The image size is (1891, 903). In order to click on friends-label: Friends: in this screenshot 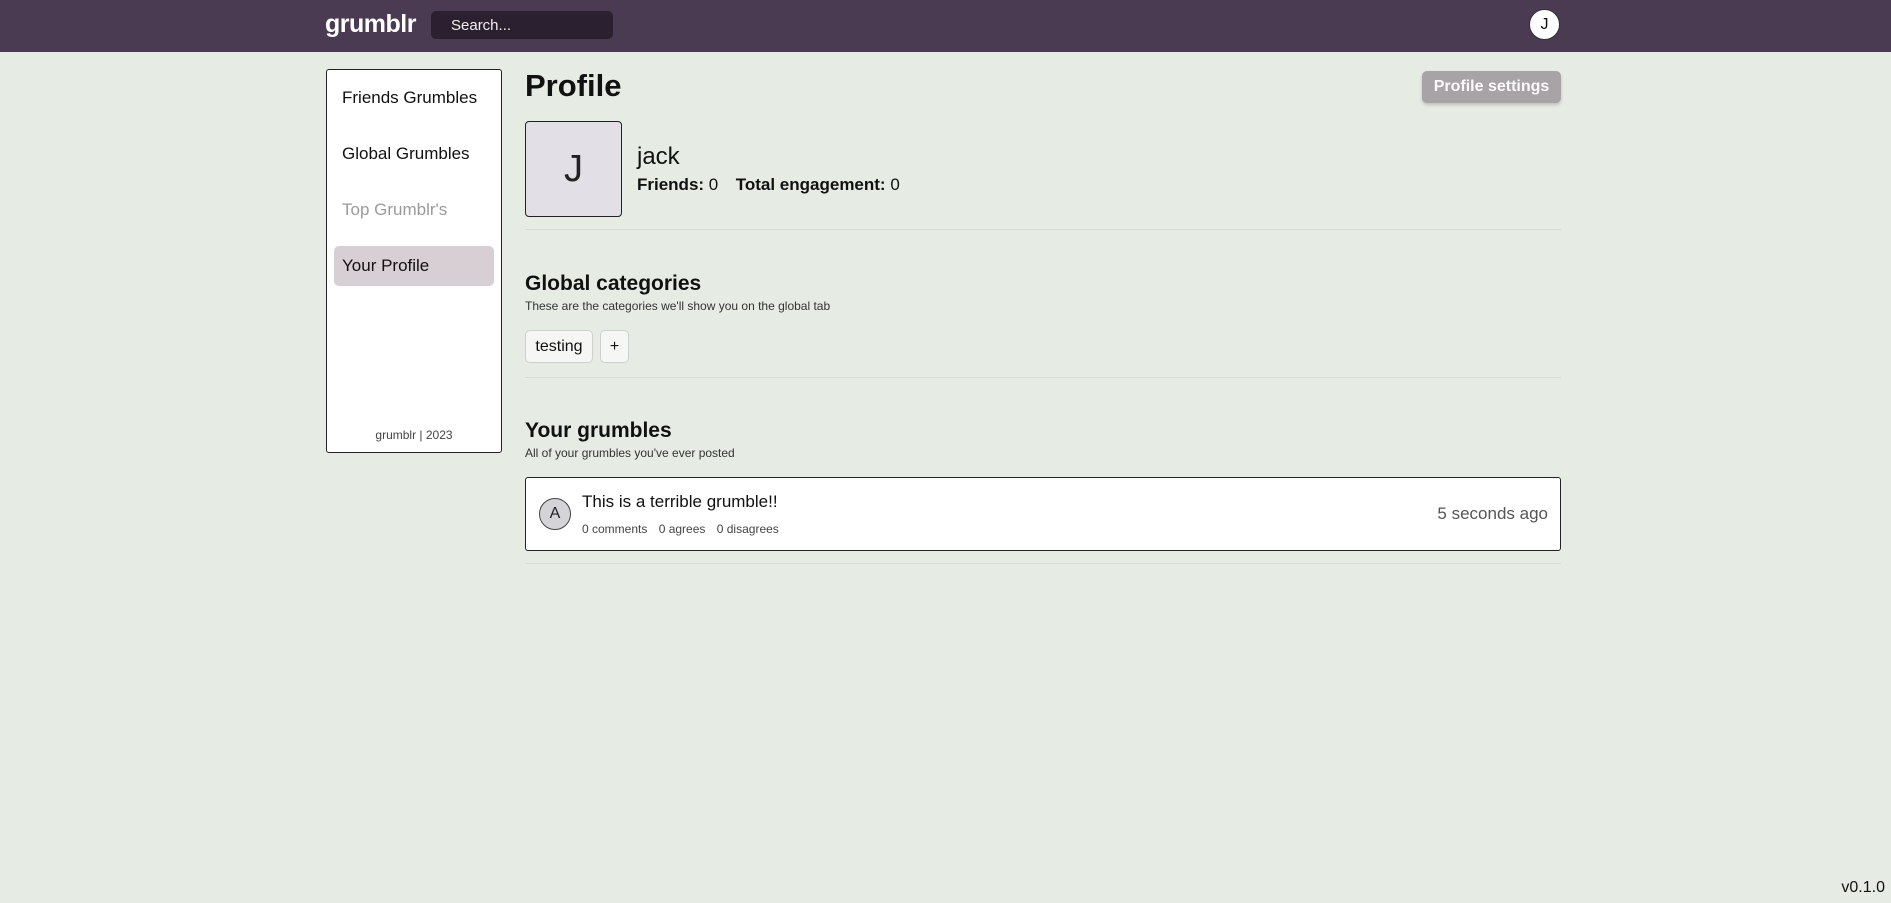, I will do `click(671, 184)`.